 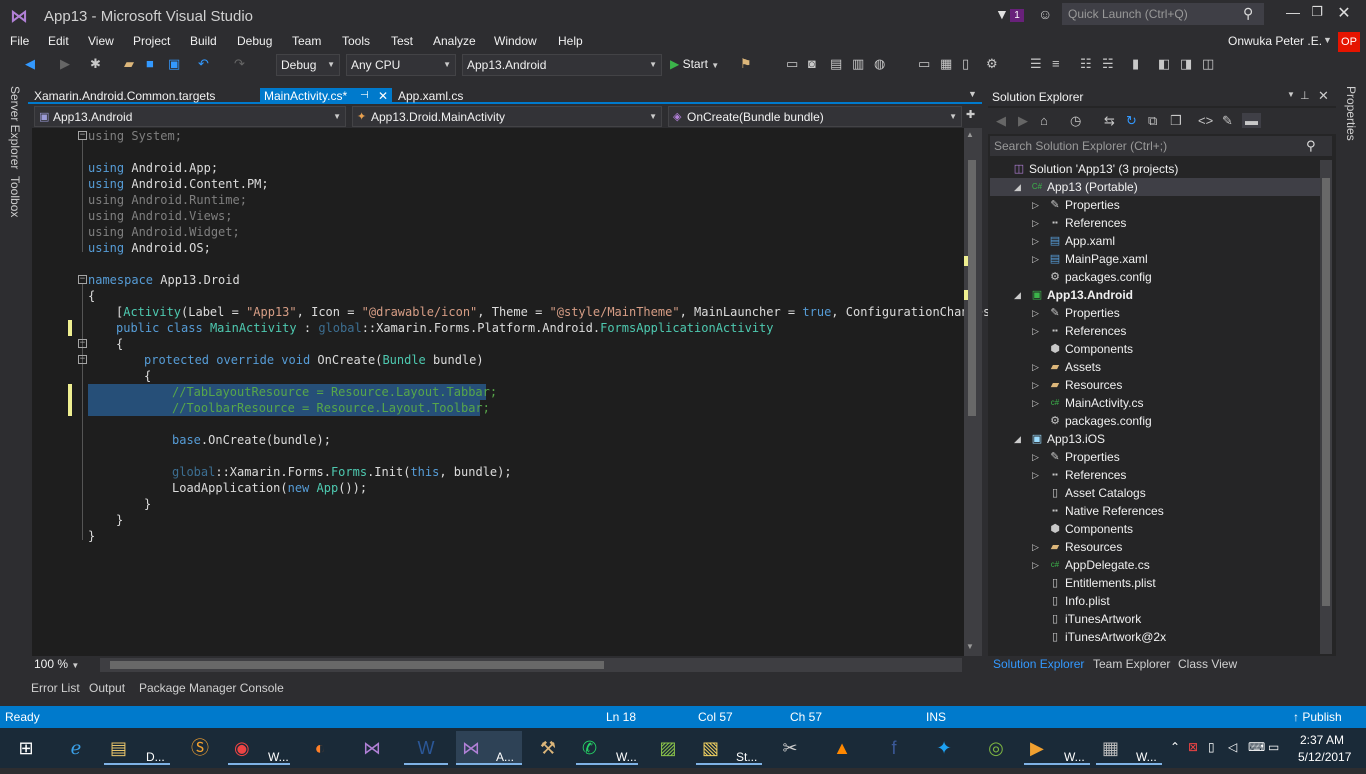 I want to click on zoom-select: 100 % ▼, so click(x=62, y=665).